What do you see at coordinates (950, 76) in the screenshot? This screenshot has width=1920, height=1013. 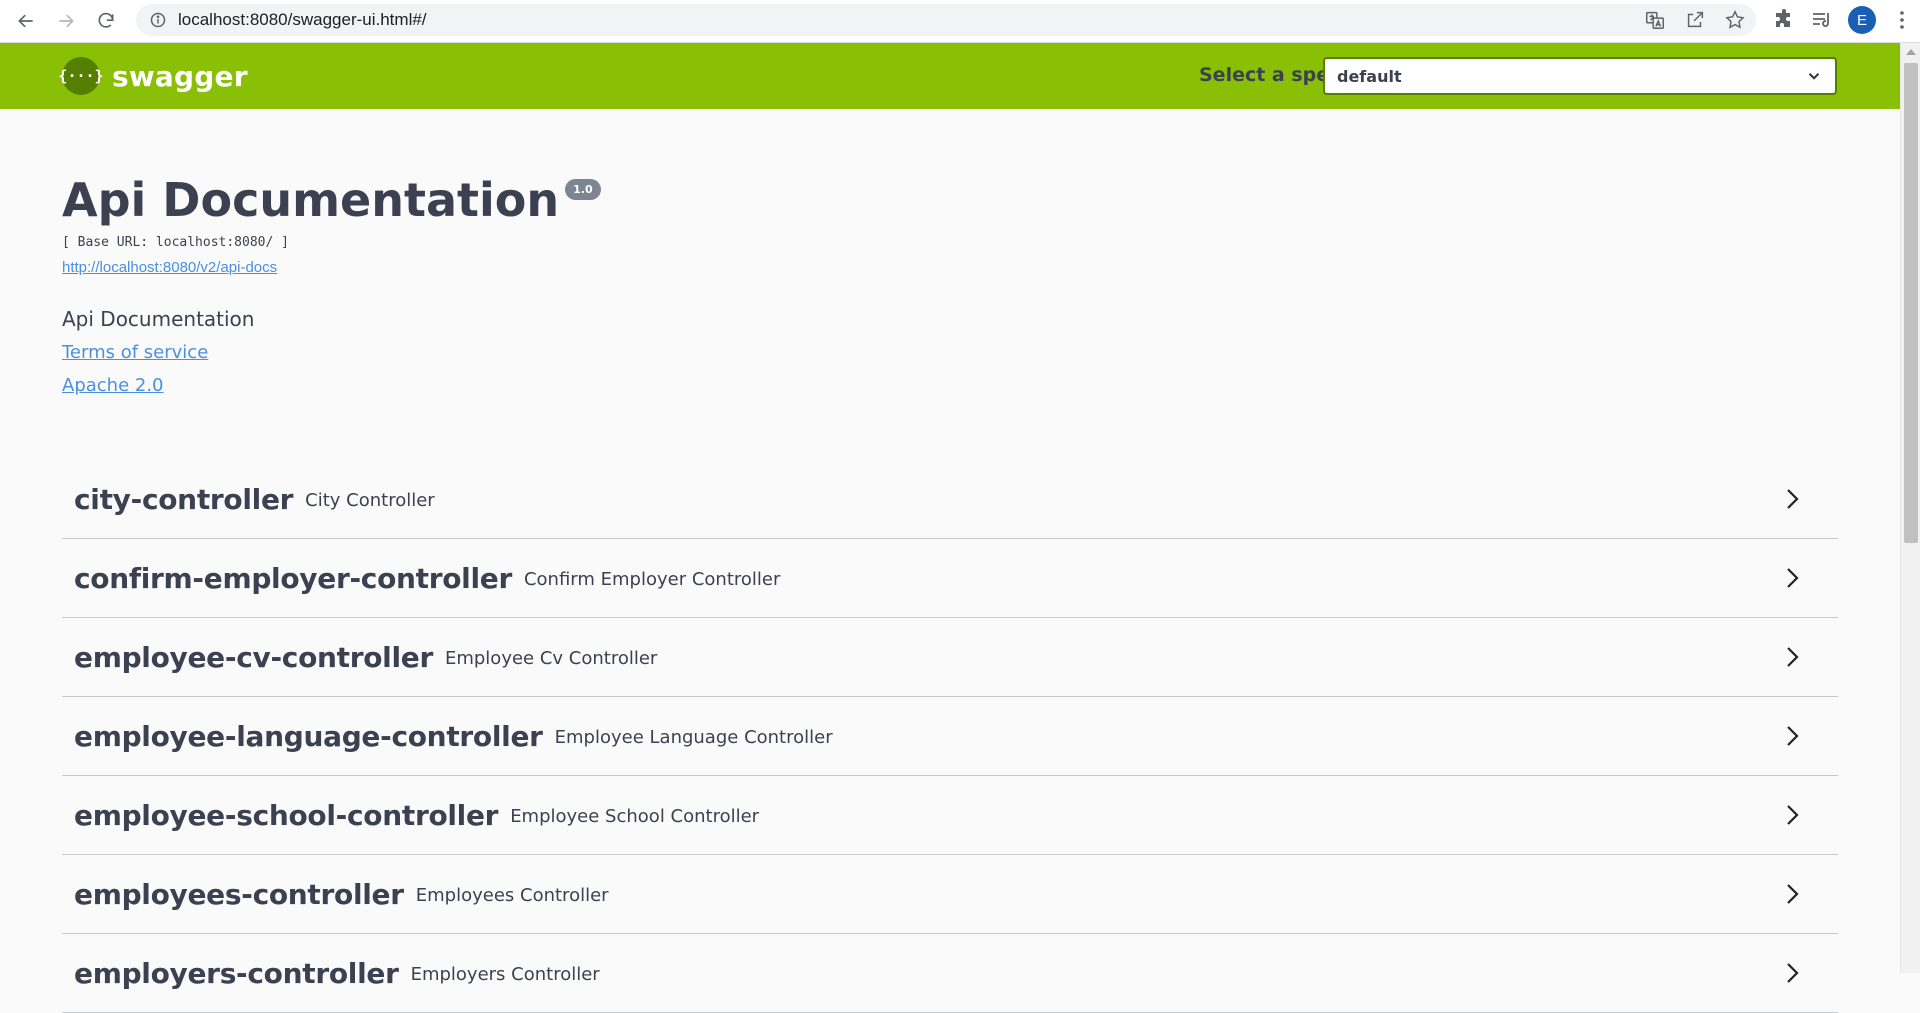 I see `swagger-topbar: {···} swagger Select a spec default` at bounding box center [950, 76].